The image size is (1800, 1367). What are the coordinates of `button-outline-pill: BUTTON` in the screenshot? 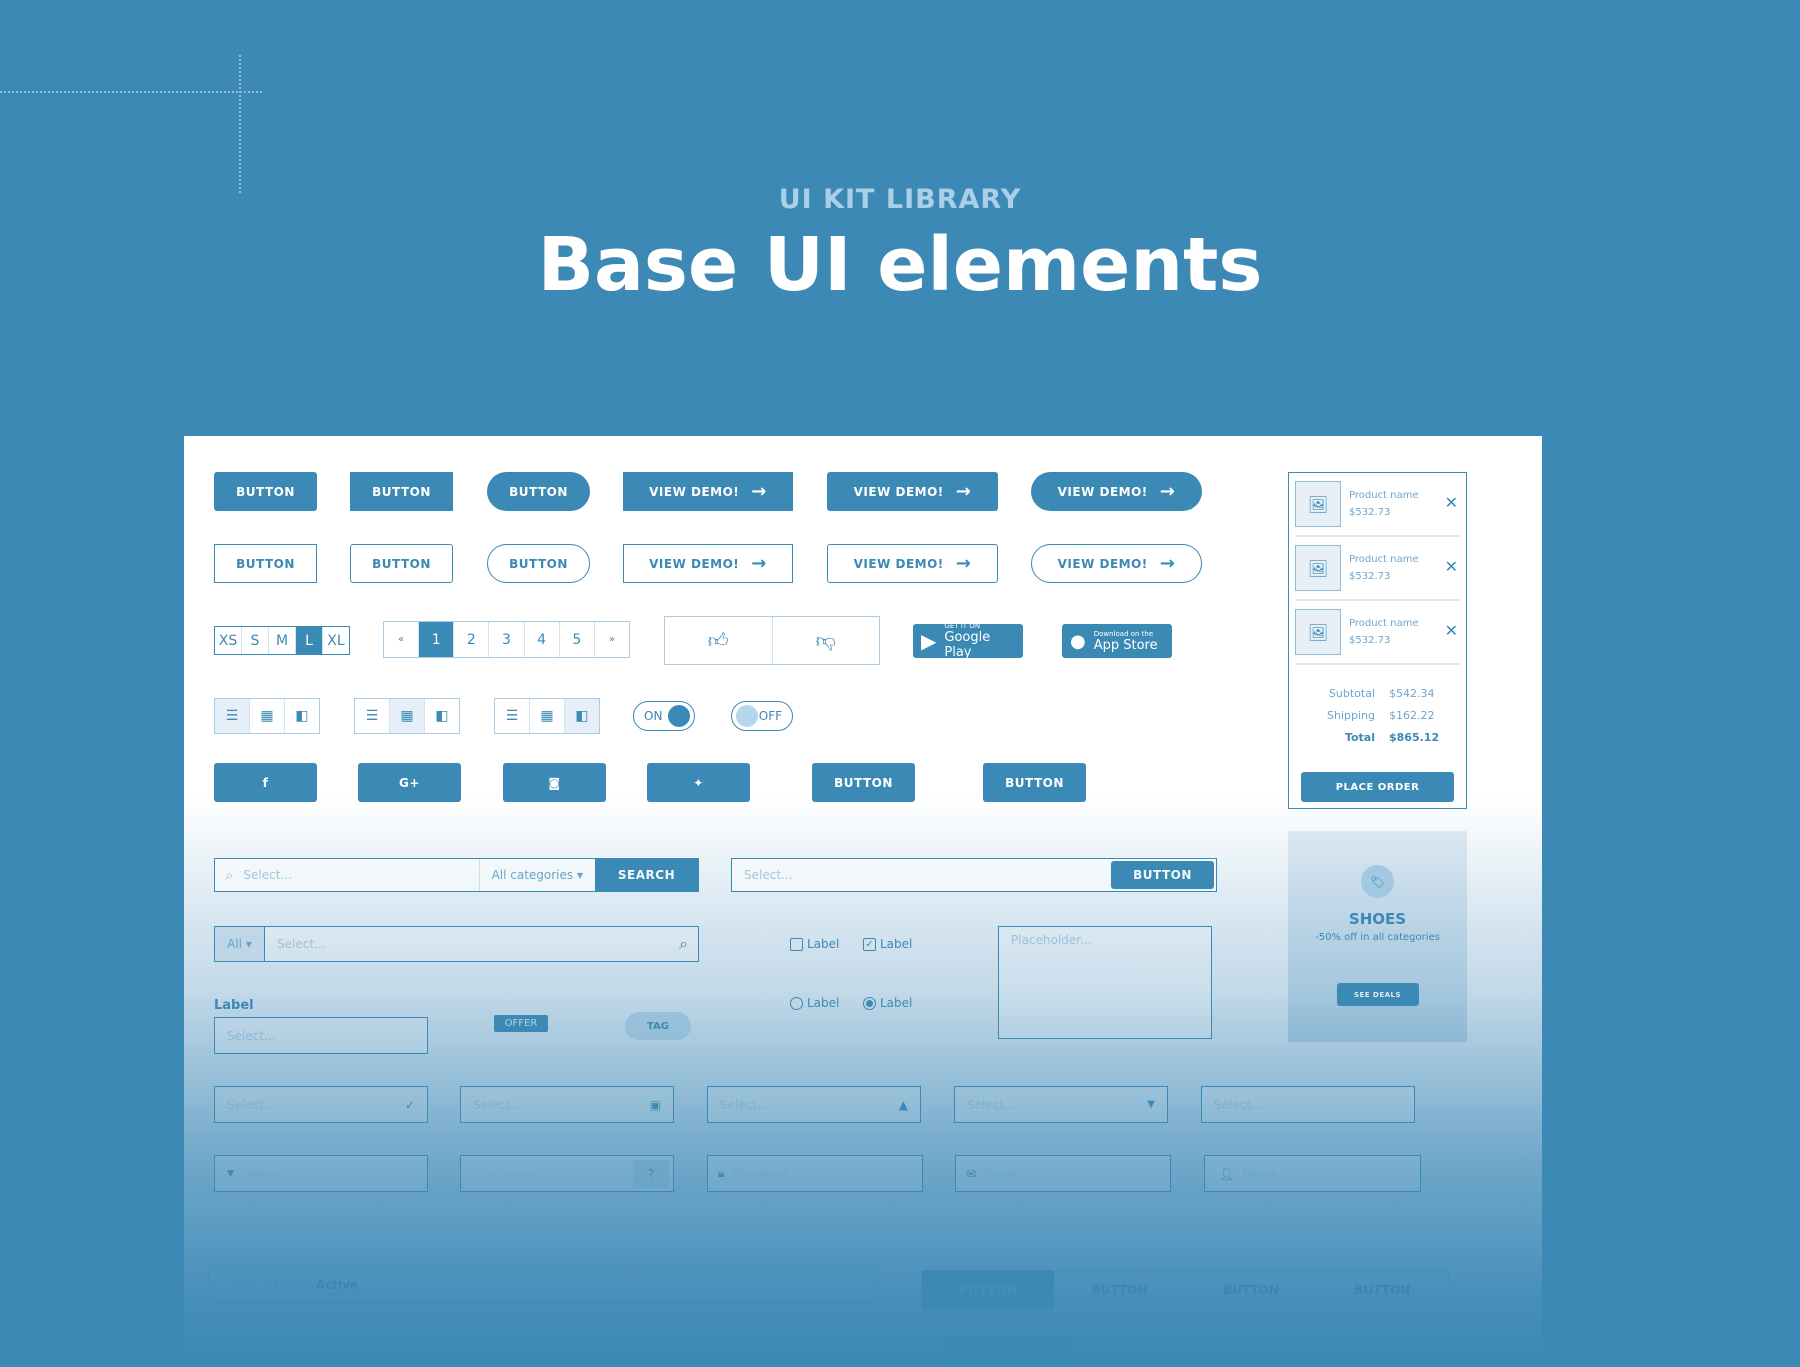 It's located at (538, 563).